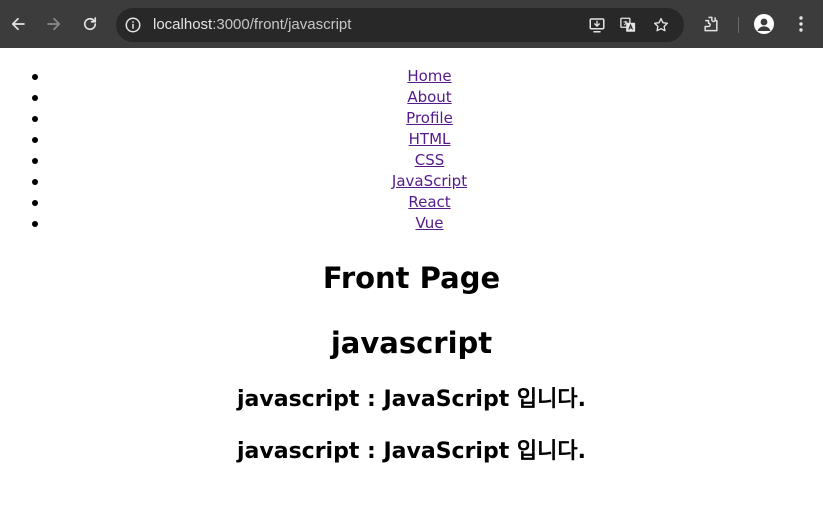  What do you see at coordinates (411, 343) in the screenshot?
I see `topic-heading: javascript` at bounding box center [411, 343].